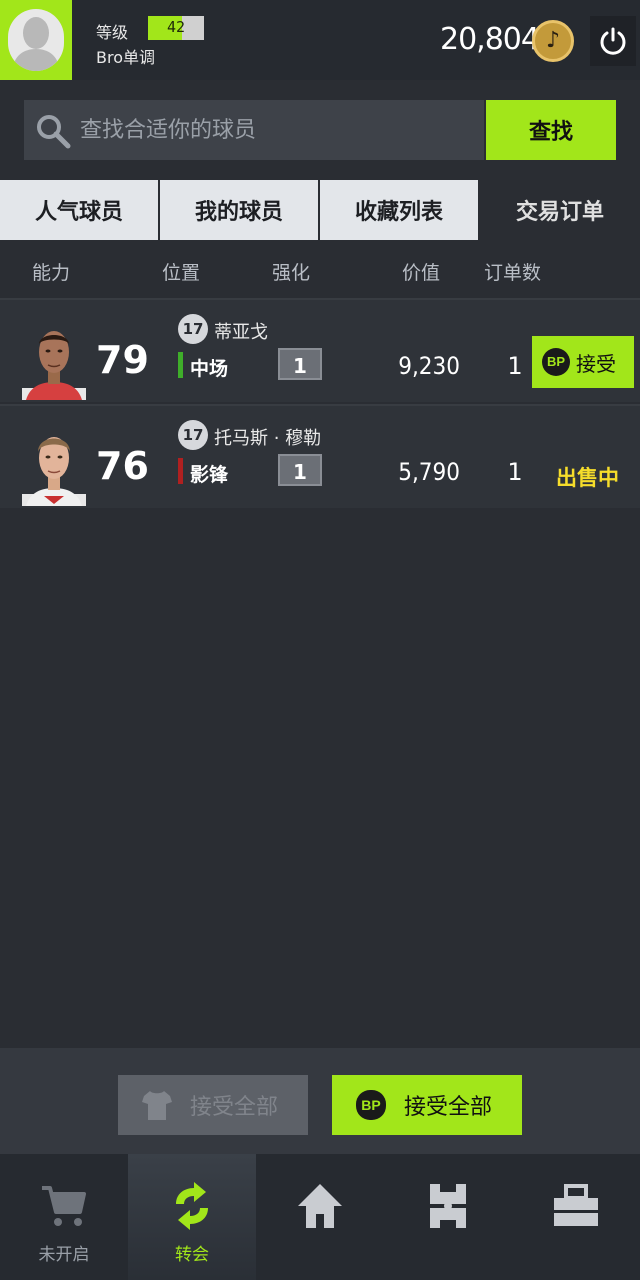 The height and width of the screenshot is (1280, 640). What do you see at coordinates (280, 130) in the screenshot?
I see `search-input` at bounding box center [280, 130].